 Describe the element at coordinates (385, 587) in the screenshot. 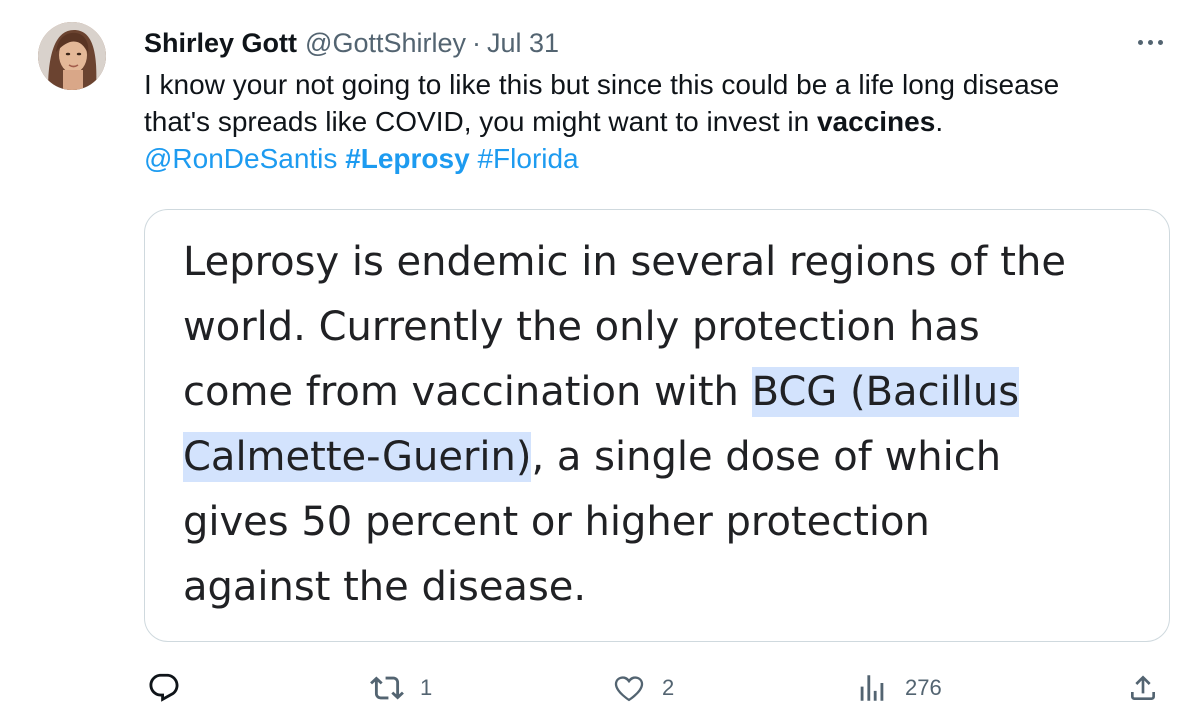

I see `quote-line-6: against the disease.` at that location.